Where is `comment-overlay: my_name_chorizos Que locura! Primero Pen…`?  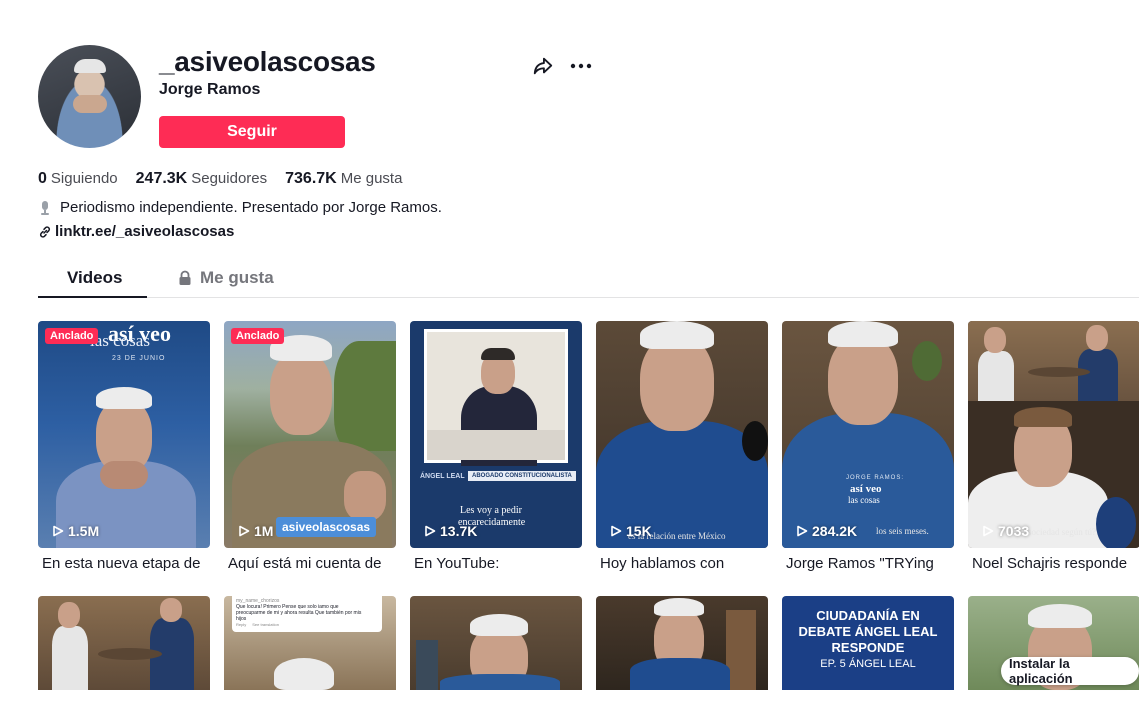
comment-overlay: my_name_chorizos Que locura! Primero Pen… is located at coordinates (307, 614).